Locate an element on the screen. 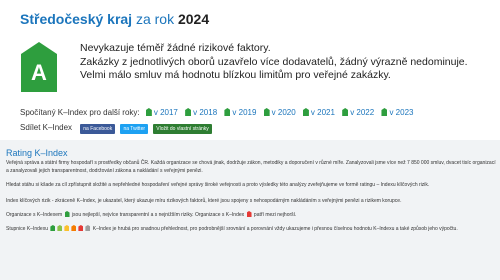 This screenshot has height=280, width=500. page-title: Středočeský kraj za rok 2024 is located at coordinates (114, 19).